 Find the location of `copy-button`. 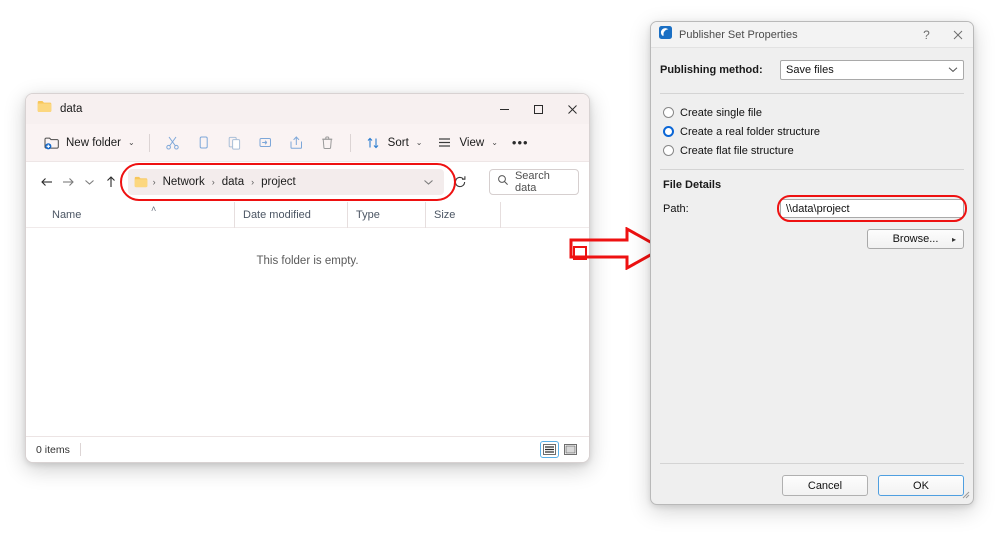

copy-button is located at coordinates (203, 143).